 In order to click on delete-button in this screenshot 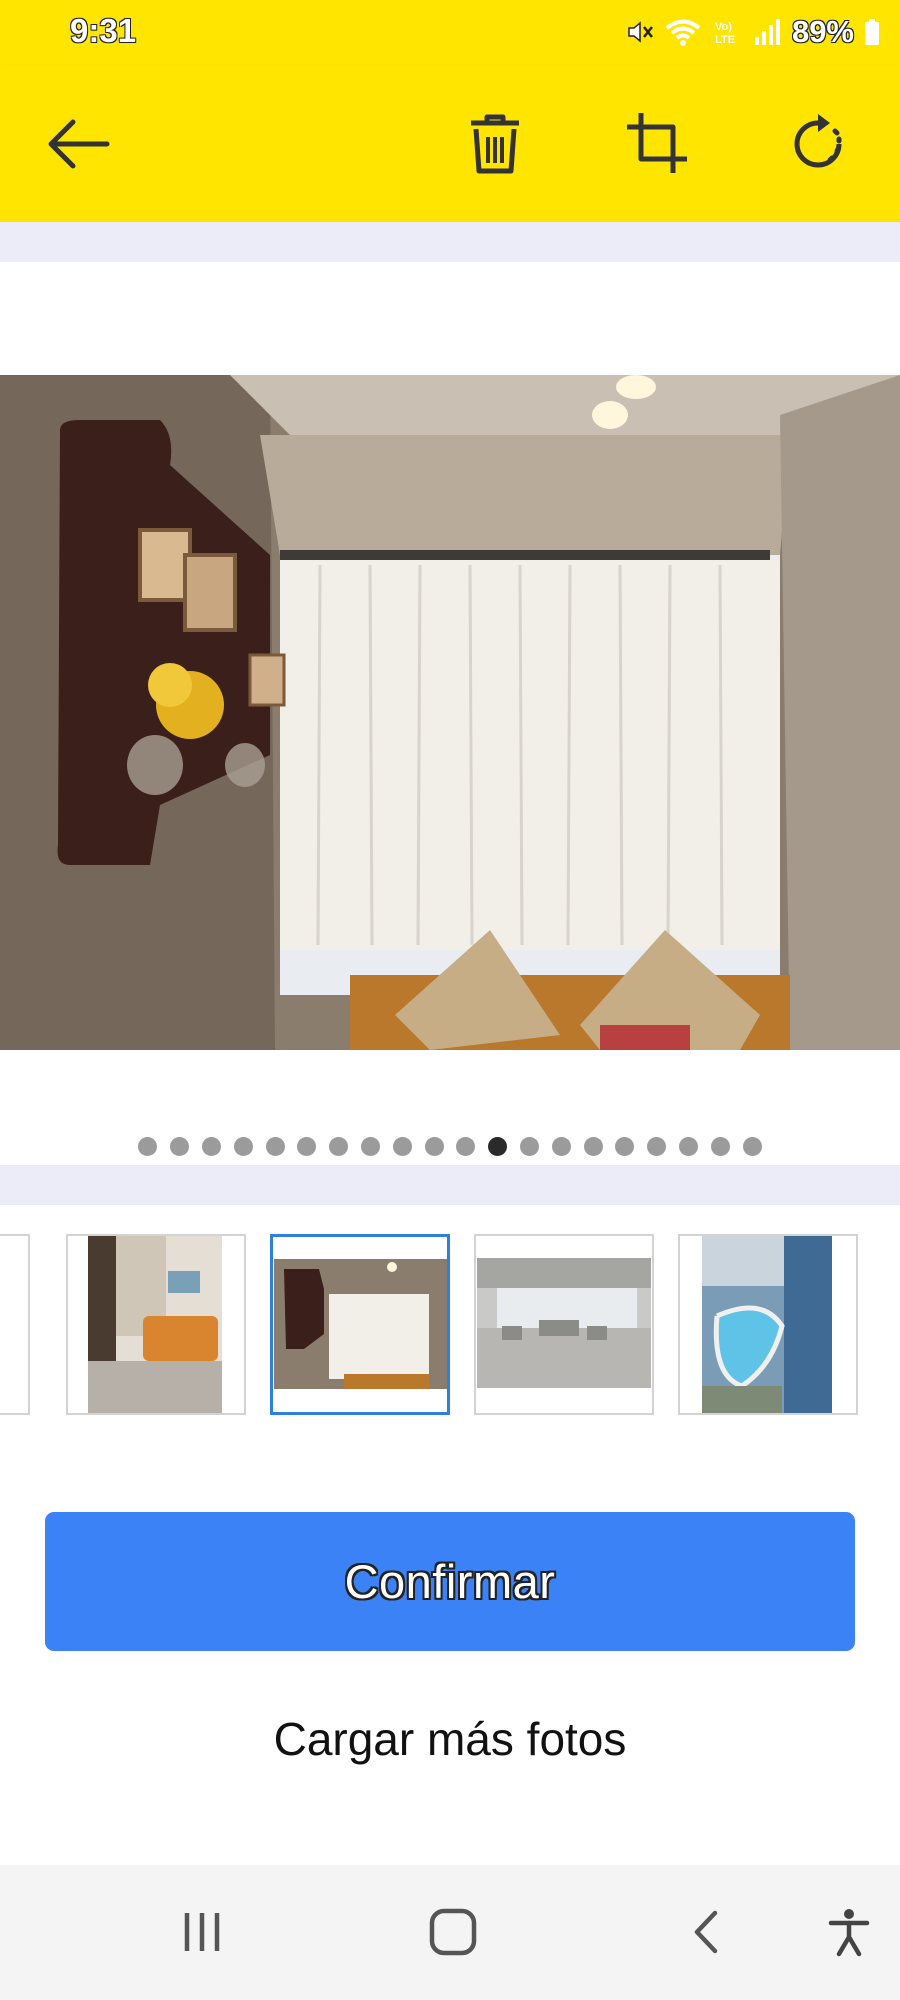, I will do `click(495, 144)`.